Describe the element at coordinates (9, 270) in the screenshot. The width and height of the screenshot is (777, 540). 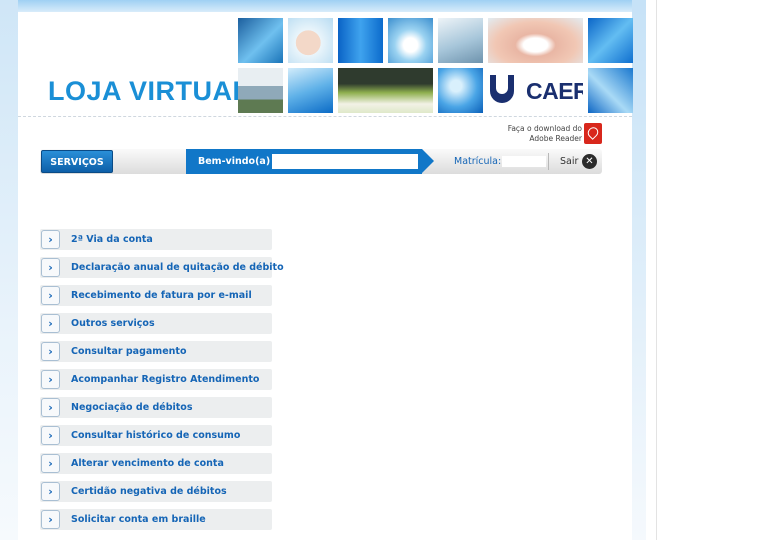
I see `left-background-strip` at that location.